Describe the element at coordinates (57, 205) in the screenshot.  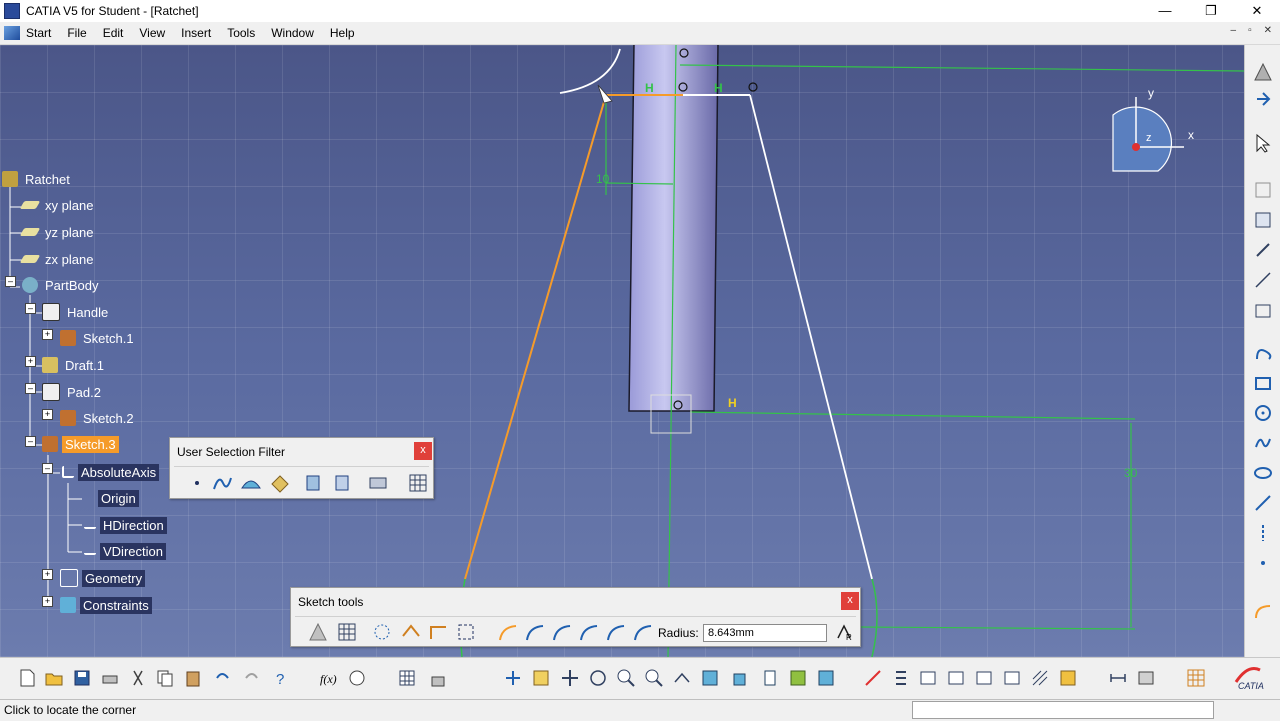
I see `tree-node-xy-plane: xy plane` at that location.